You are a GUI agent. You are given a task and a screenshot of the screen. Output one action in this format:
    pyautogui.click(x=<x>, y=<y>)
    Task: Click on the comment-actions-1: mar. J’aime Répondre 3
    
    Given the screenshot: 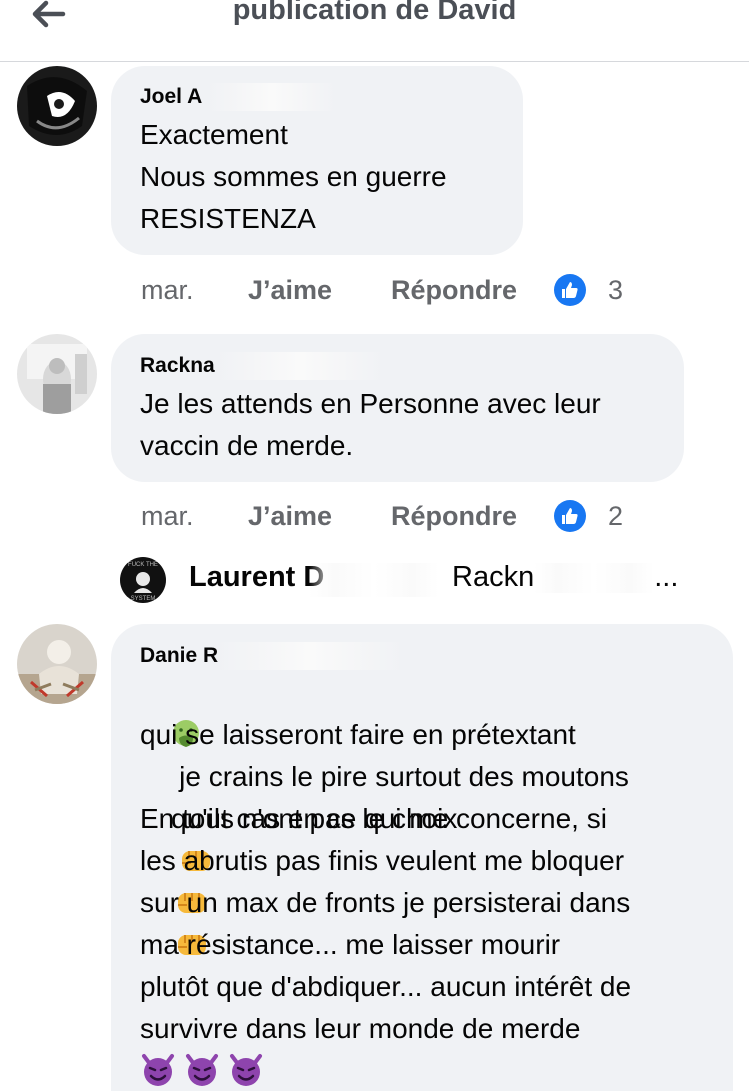 What is the action you would take?
    pyautogui.click(x=382, y=290)
    